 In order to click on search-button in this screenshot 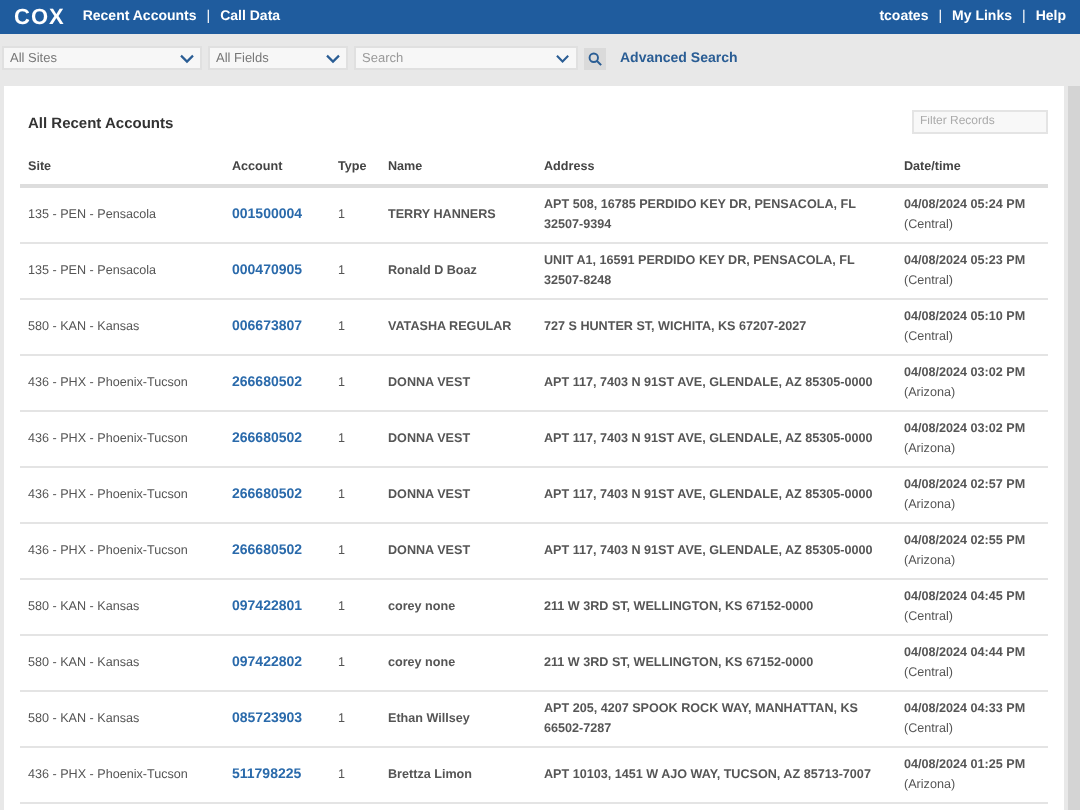, I will do `click(595, 58)`.